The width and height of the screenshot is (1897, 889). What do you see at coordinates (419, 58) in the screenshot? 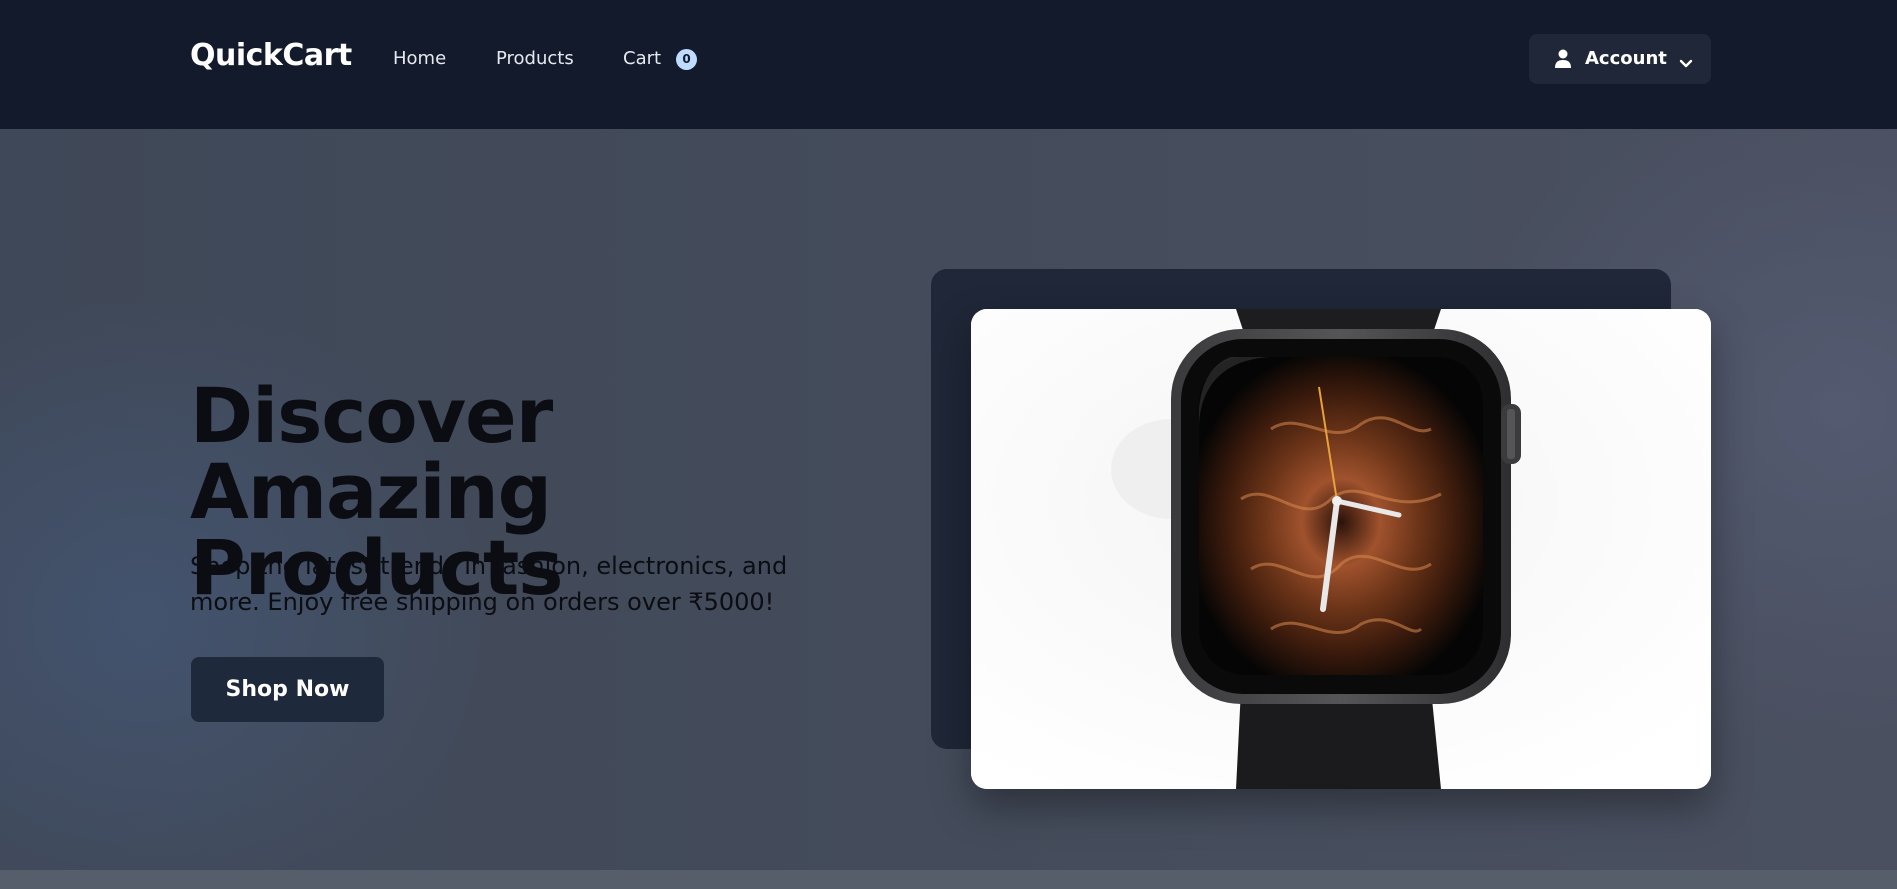
I see `nav-link-home: Home` at bounding box center [419, 58].